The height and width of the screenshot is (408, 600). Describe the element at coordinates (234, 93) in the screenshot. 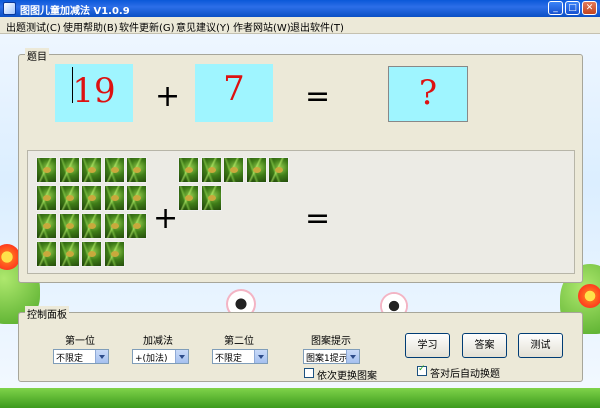

I see `second-number-box: 7` at that location.